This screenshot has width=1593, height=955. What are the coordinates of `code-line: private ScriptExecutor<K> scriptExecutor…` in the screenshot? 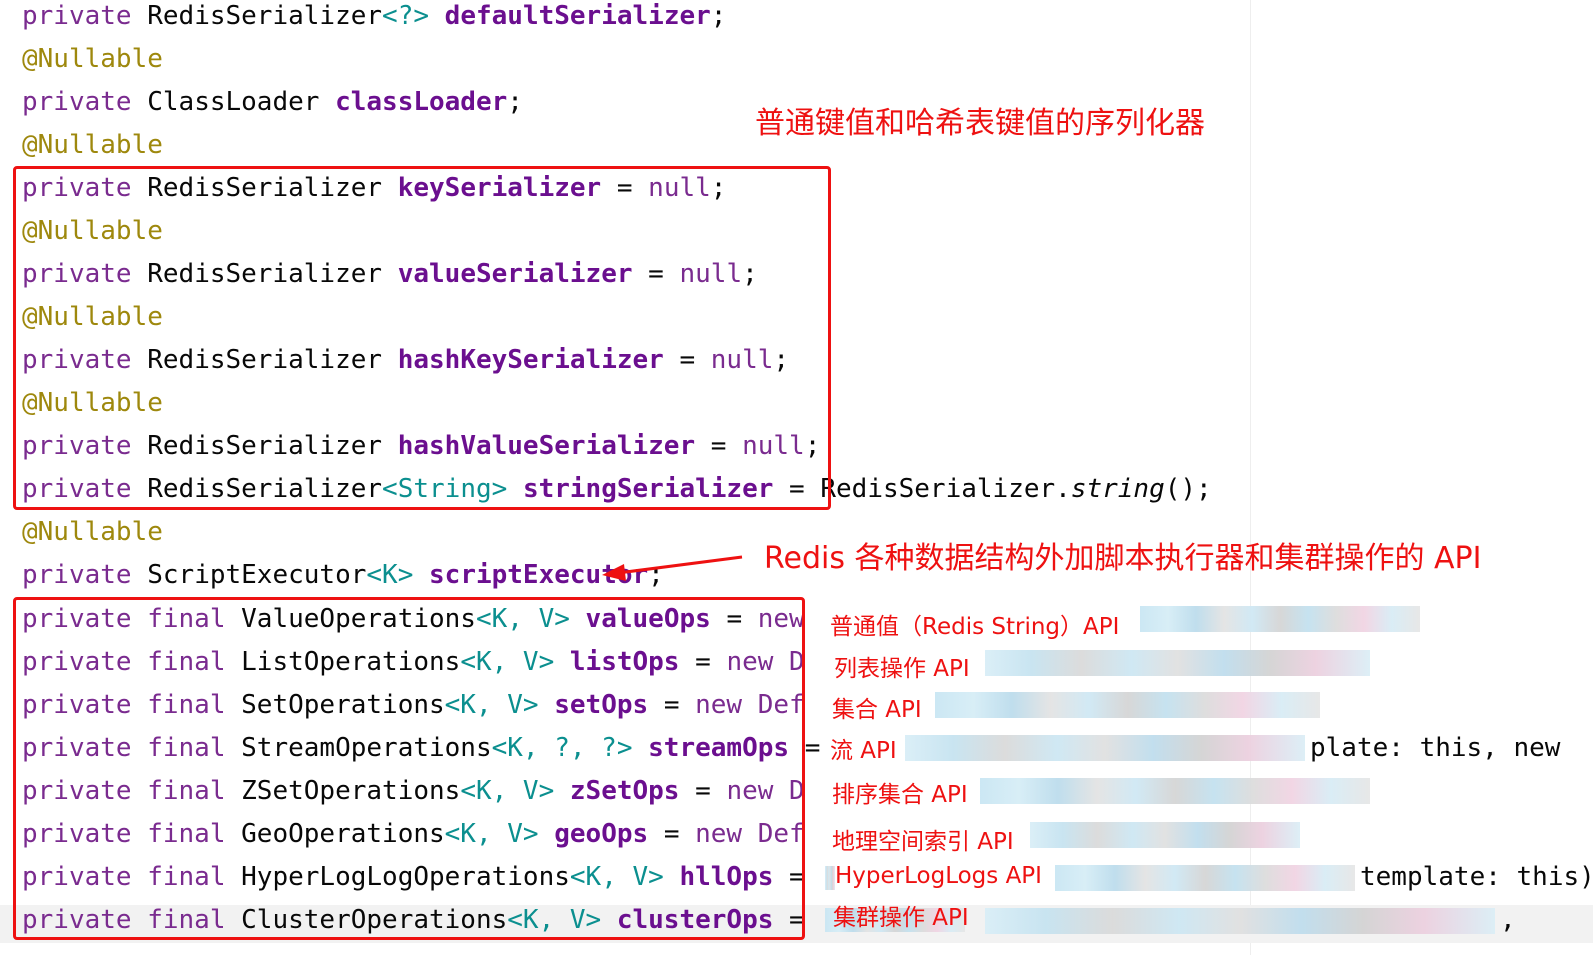 It's located at (343, 575).